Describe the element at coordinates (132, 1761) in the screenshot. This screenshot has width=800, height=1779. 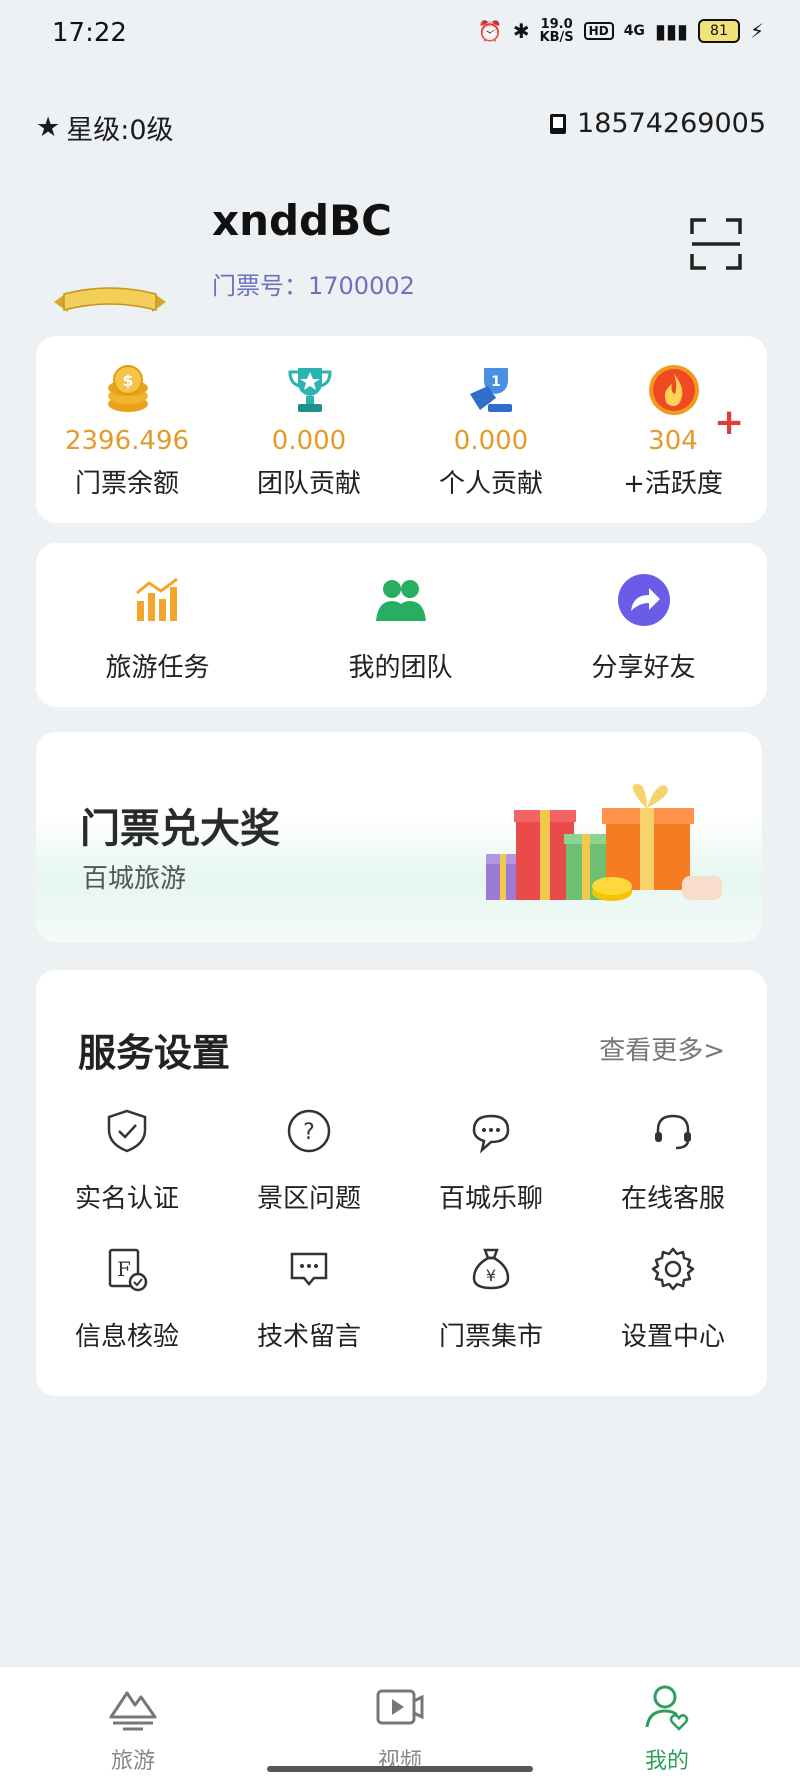
I see `nav-label: 旅游` at that location.